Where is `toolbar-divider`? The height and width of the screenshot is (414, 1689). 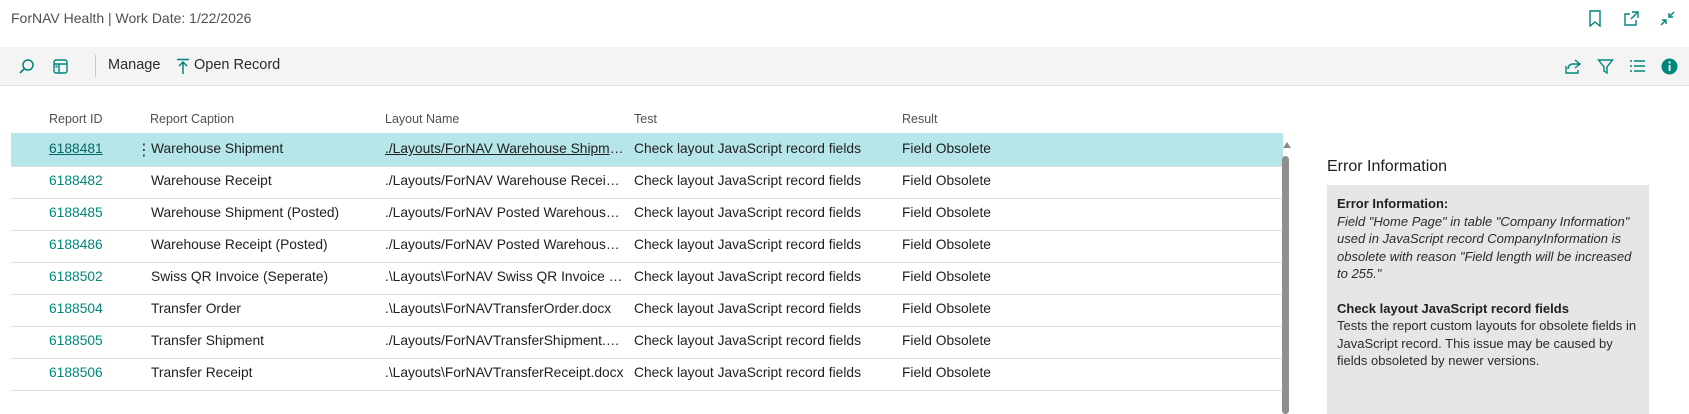
toolbar-divider is located at coordinates (95, 66).